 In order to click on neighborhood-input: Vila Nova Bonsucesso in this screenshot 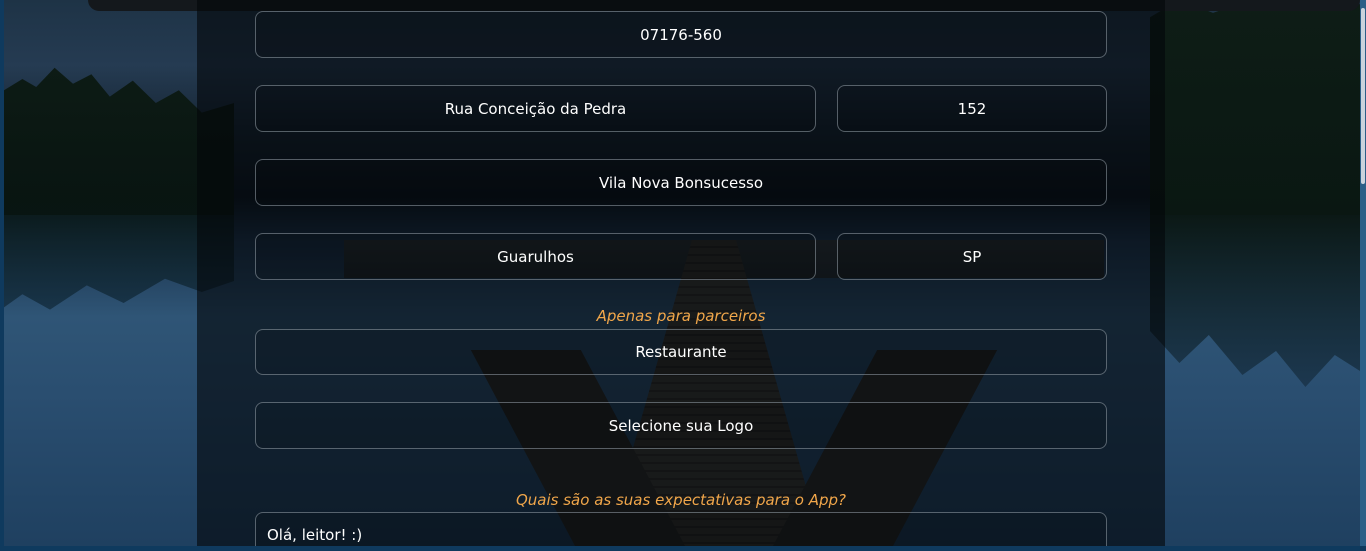, I will do `click(681, 182)`.